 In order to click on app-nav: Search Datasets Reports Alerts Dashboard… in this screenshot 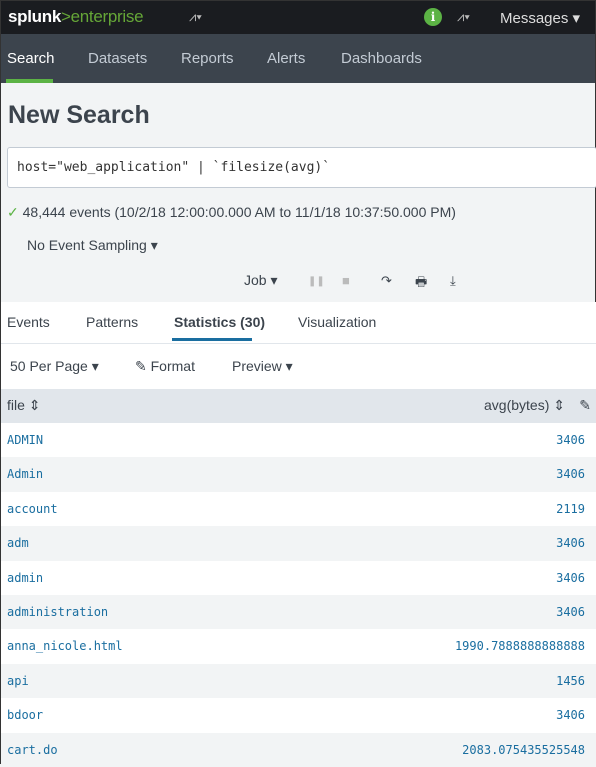, I will do `click(298, 58)`.